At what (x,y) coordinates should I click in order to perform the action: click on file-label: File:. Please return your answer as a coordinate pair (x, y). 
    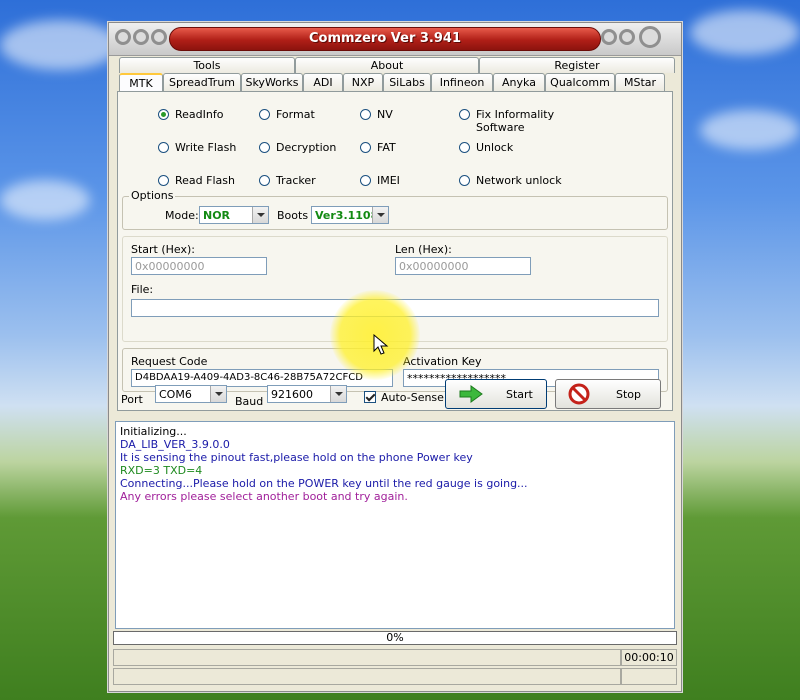
    Looking at the image, I should click on (142, 289).